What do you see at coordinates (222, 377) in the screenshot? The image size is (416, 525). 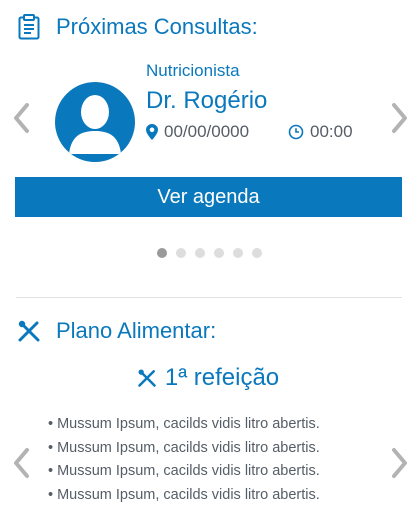 I see `meal-heading-text: 1ª refeição` at bounding box center [222, 377].